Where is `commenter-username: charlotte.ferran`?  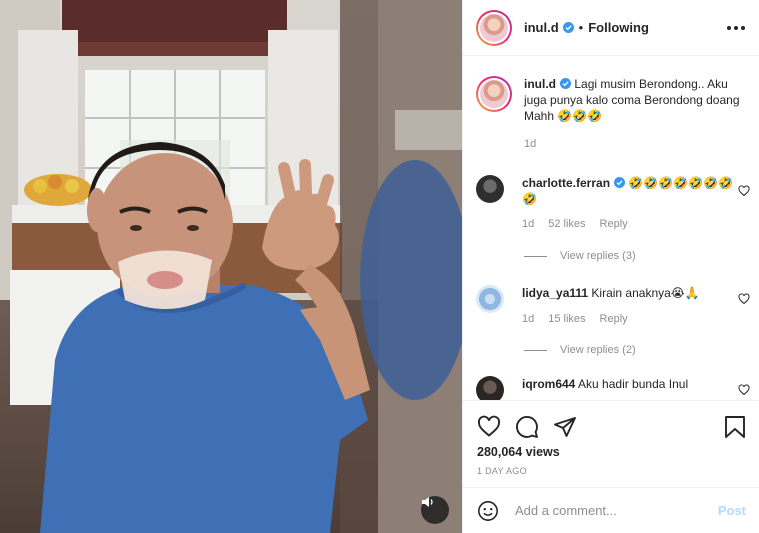
commenter-username: charlotte.ferran is located at coordinates (566, 183).